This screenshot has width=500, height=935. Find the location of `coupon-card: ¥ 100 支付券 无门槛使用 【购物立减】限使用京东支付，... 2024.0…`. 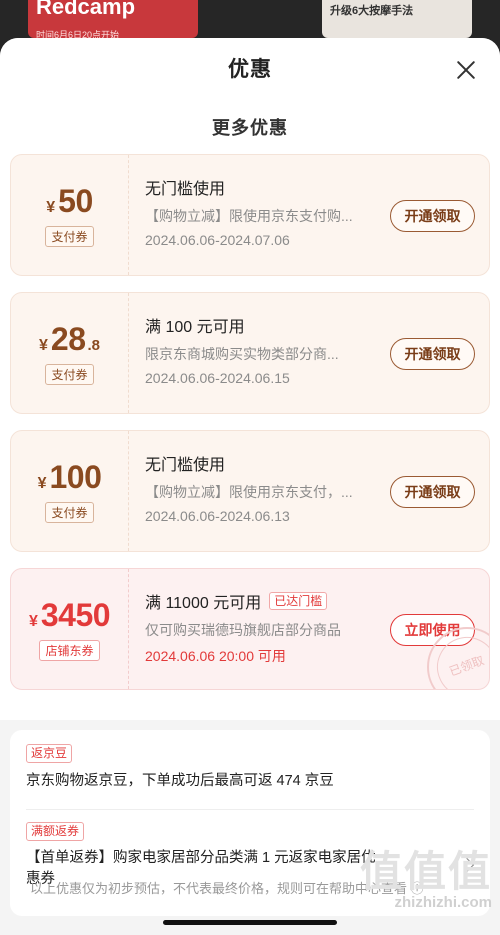

coupon-card: ¥ 100 支付券 无门槛使用 【购物立减】限使用京东支付，... 2024.0… is located at coordinates (250, 491).